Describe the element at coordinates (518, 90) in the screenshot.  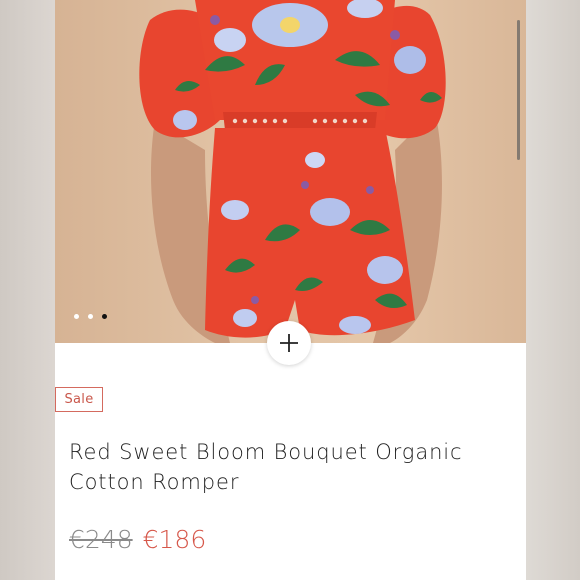
I see `image-scrollbar` at that location.